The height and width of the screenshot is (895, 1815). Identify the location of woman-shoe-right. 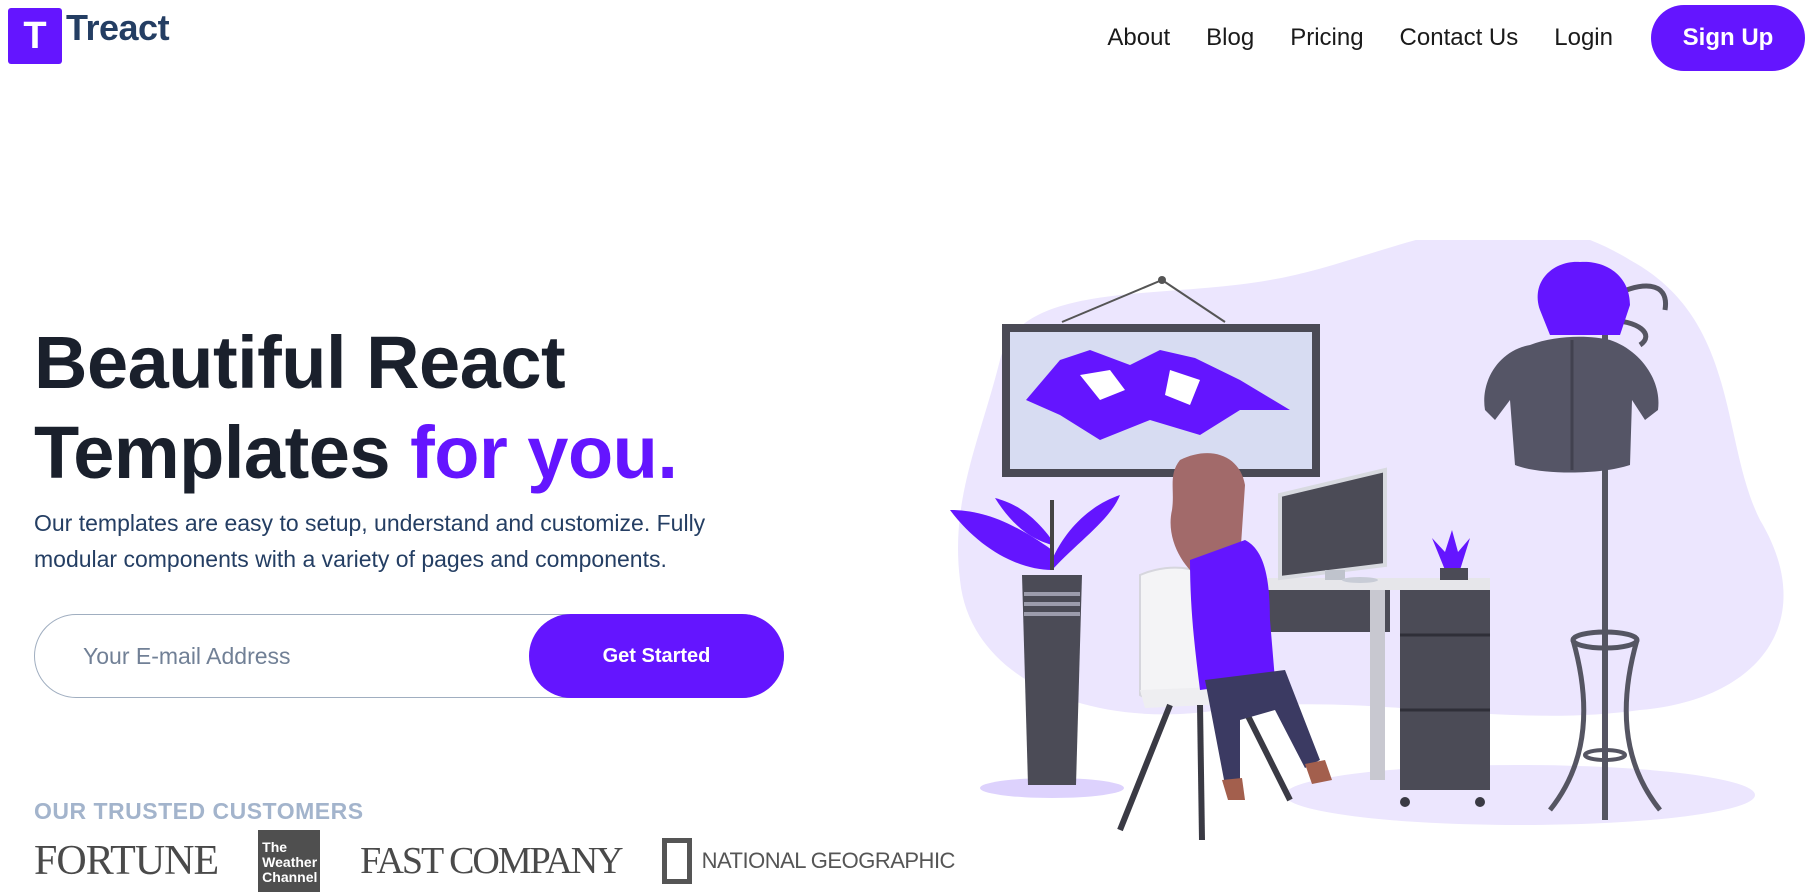
(1318, 772).